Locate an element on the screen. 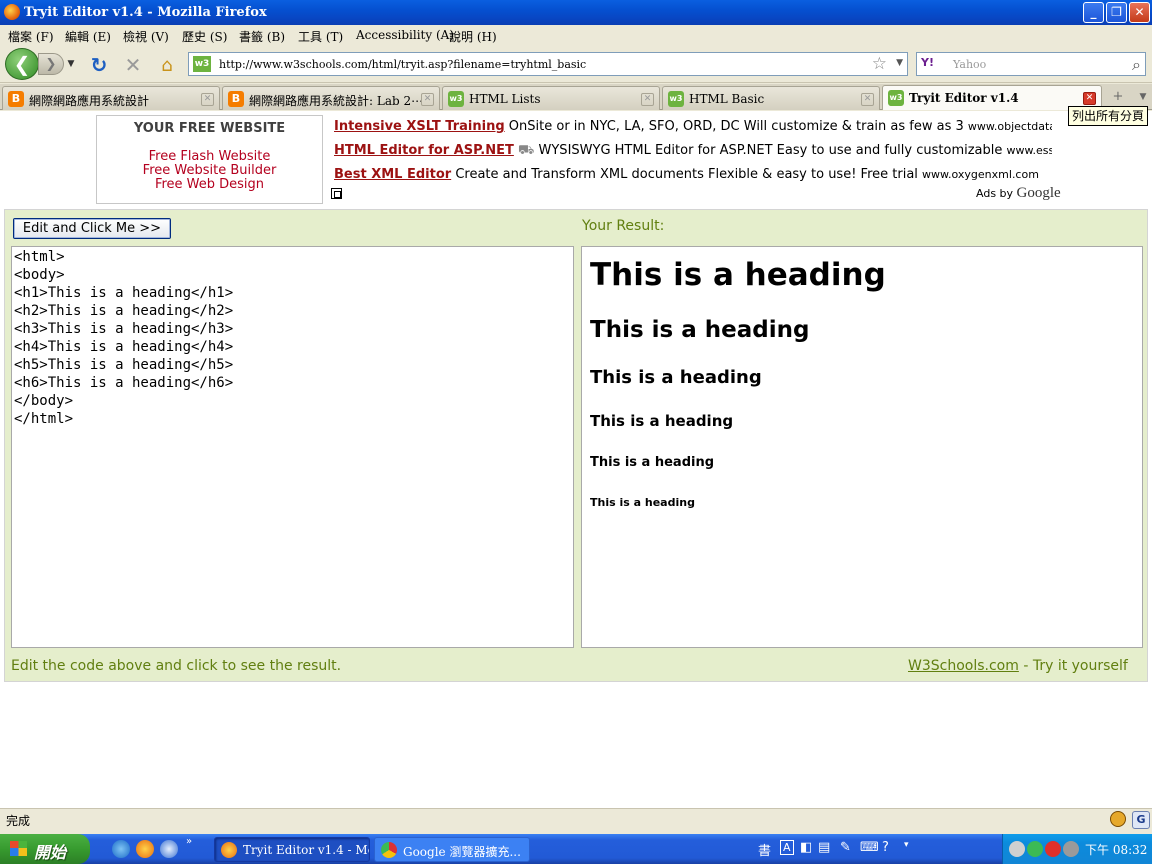 This screenshot has height=864, width=1152. menu-help: 說明 (H) is located at coordinates (473, 36).